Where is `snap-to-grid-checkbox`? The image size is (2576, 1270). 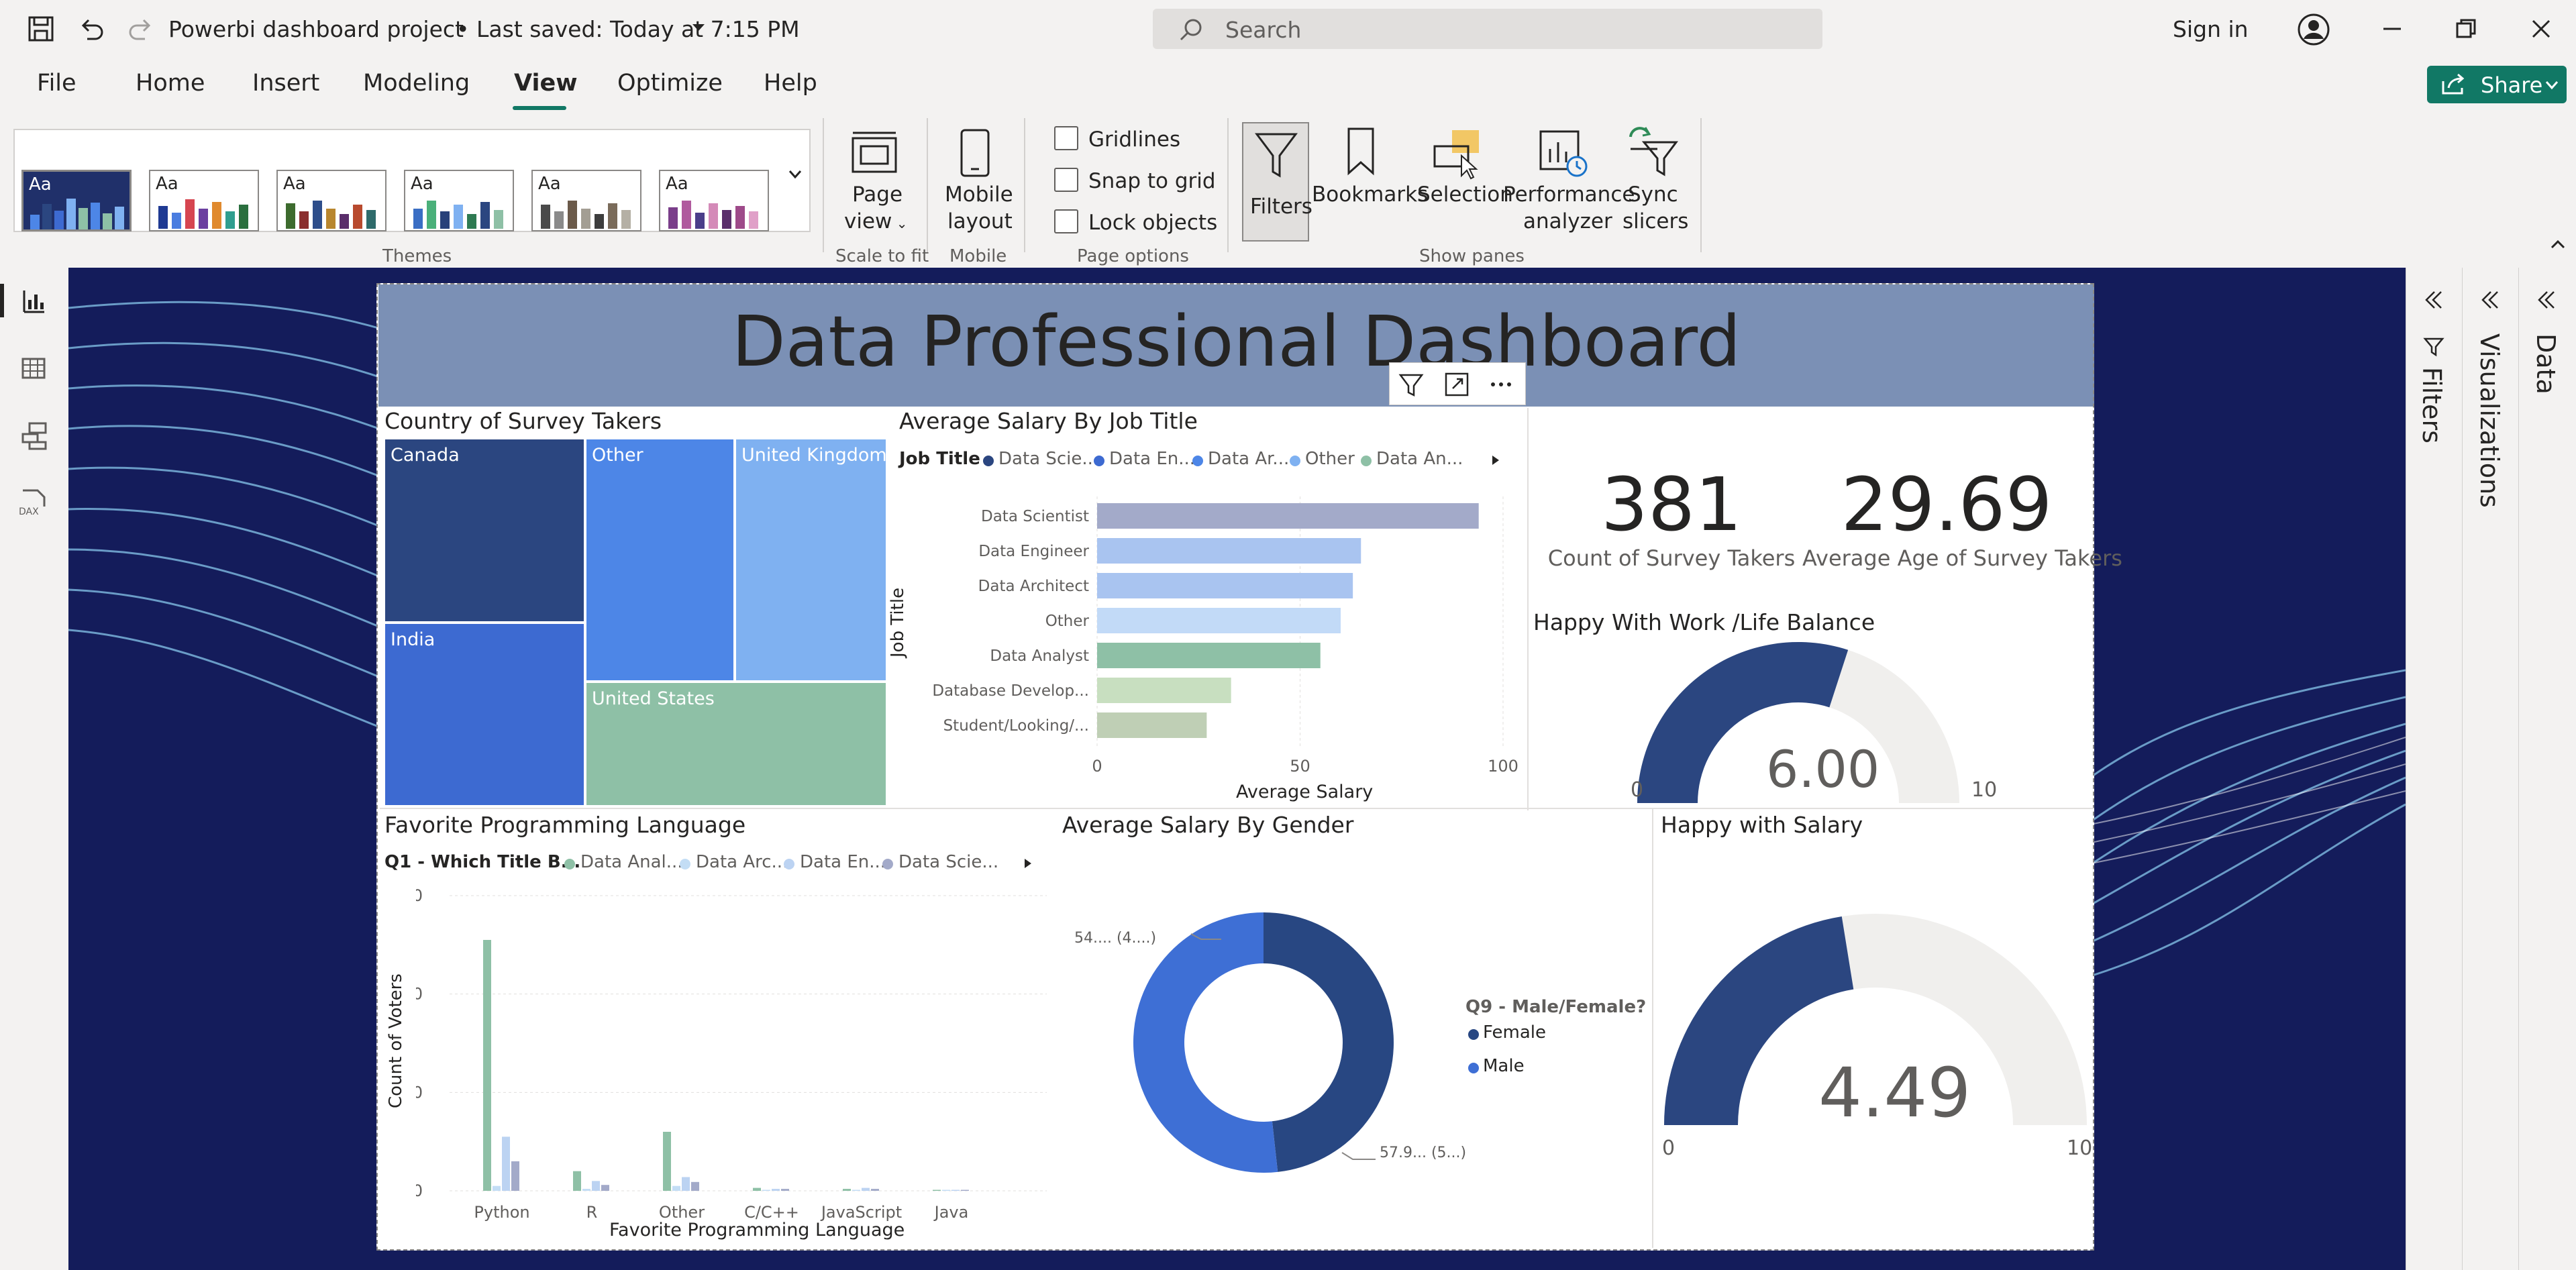
snap-to-grid-checkbox is located at coordinates (1066, 180).